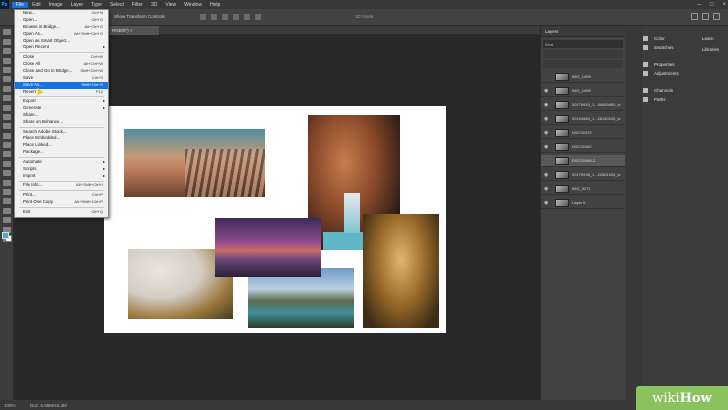 The image size is (728, 410). I want to click on panel-tab-paths: Paths, so click(685, 100).